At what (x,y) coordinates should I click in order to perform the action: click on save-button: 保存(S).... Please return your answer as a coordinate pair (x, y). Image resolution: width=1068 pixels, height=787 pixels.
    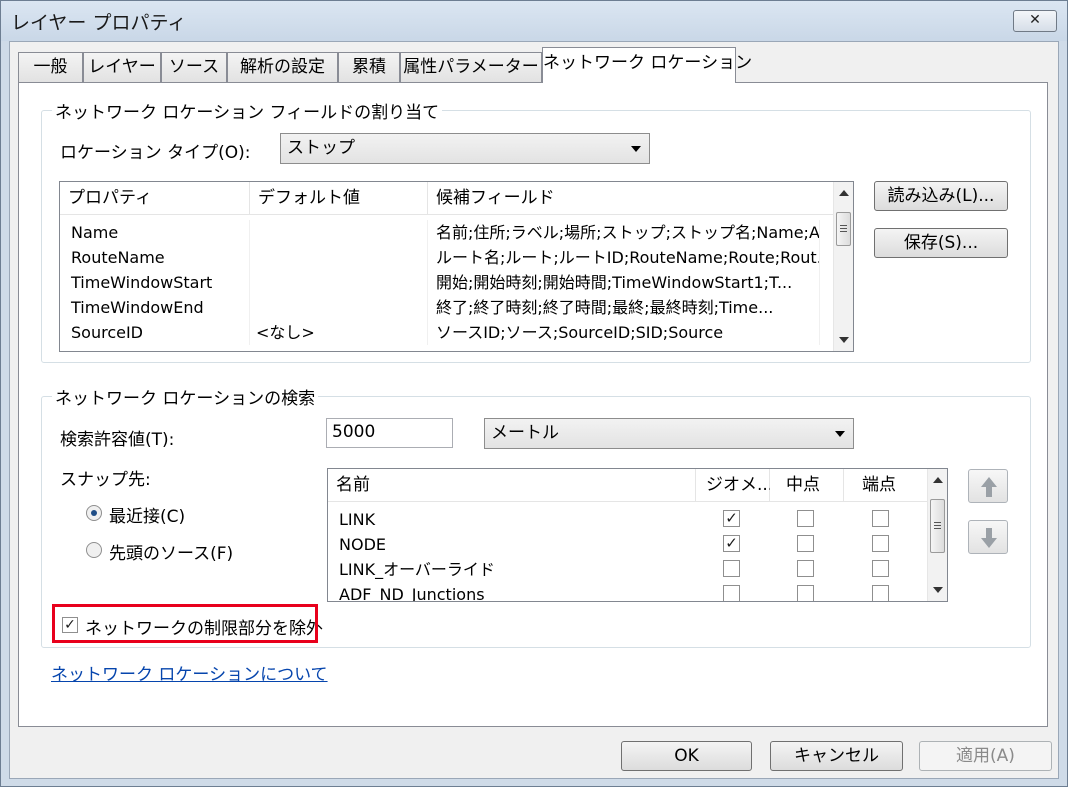
    Looking at the image, I should click on (941, 243).